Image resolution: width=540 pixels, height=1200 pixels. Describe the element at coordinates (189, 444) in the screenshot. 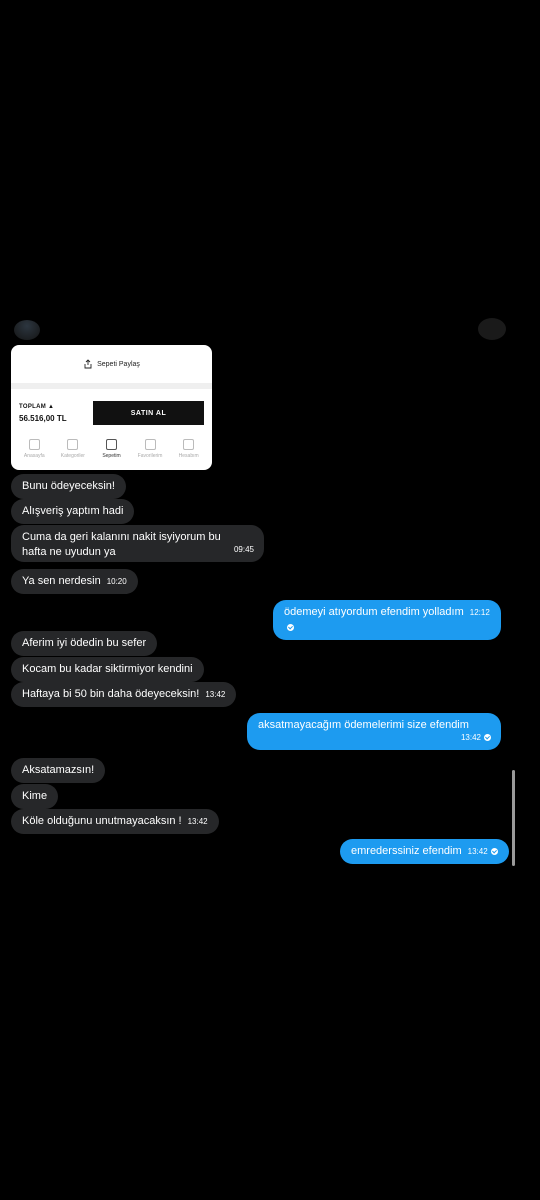

I see `user-icon` at that location.